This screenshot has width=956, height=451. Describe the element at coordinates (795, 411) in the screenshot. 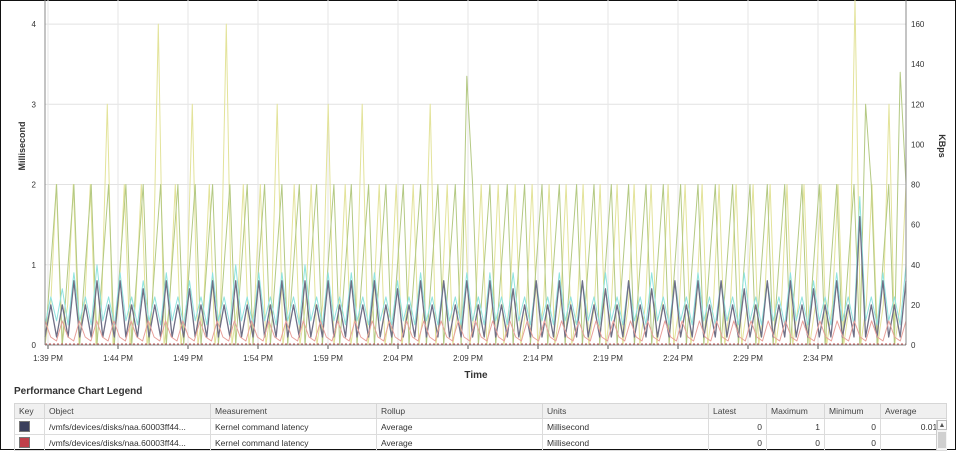

I see `col-maximum: Maximum` at that location.